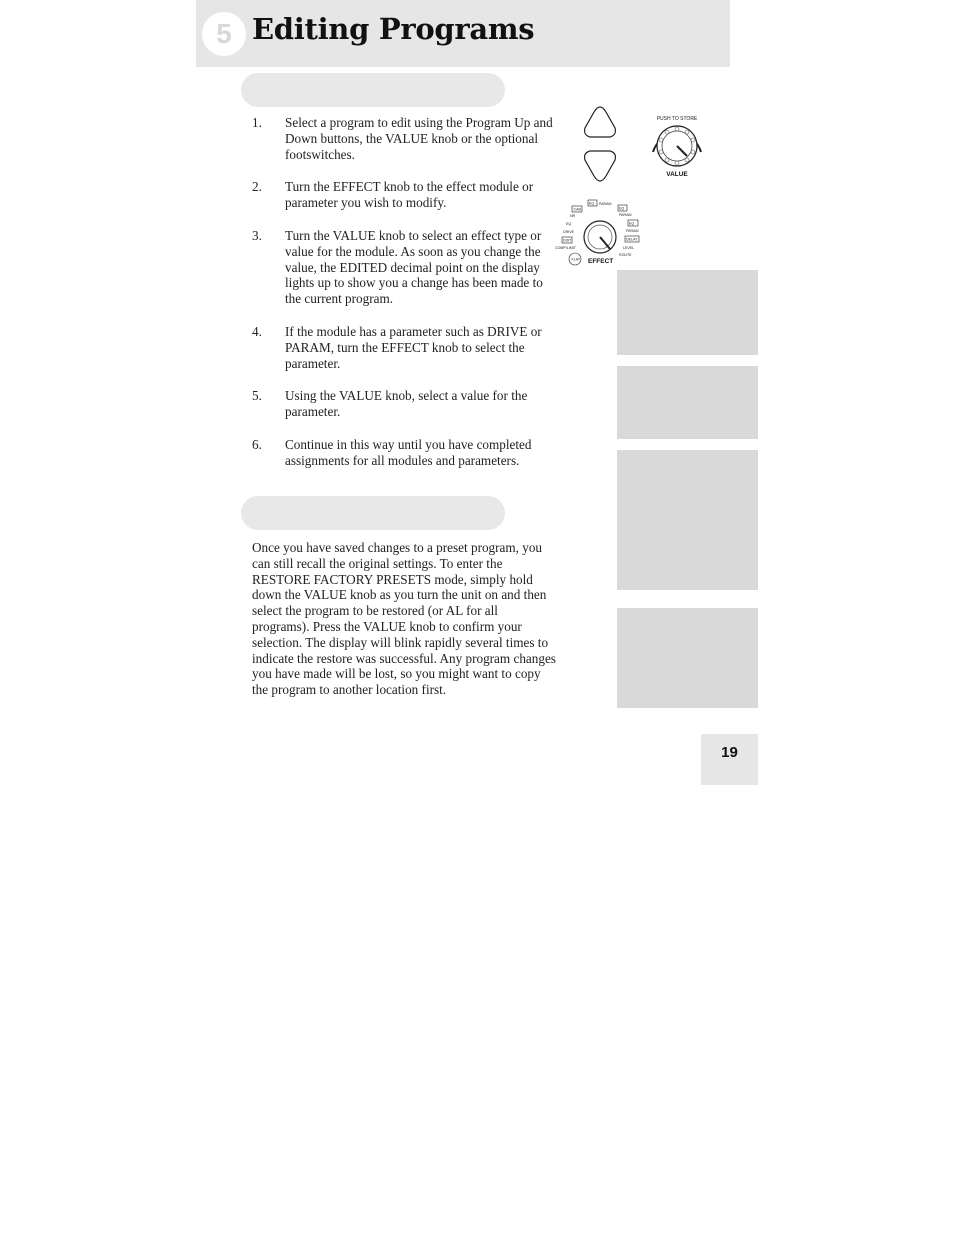 The width and height of the screenshot is (954, 1235). What do you see at coordinates (578, 210) in the screenshot?
I see `effect-label-cab: CAB` at bounding box center [578, 210].